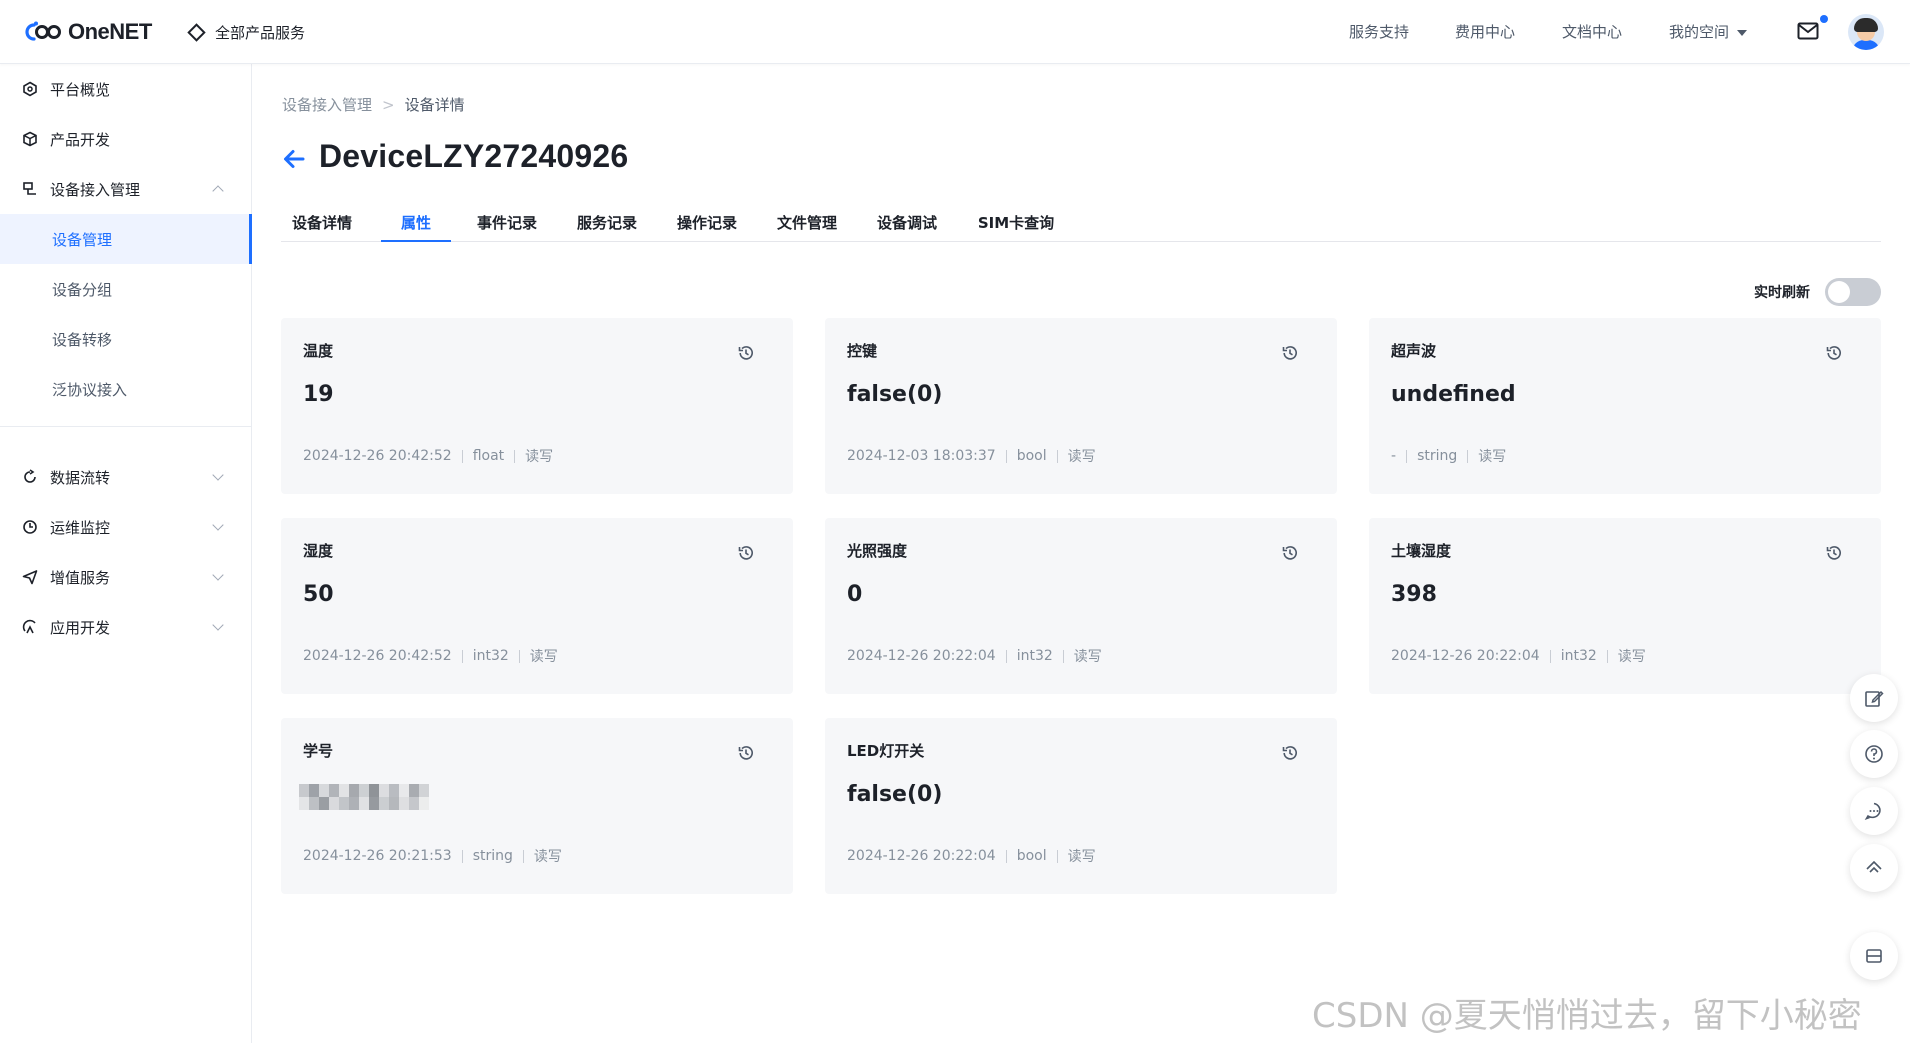 Image resolution: width=1910 pixels, height=1043 pixels. What do you see at coordinates (318, 351) in the screenshot?
I see `property-name: 温度` at bounding box center [318, 351].